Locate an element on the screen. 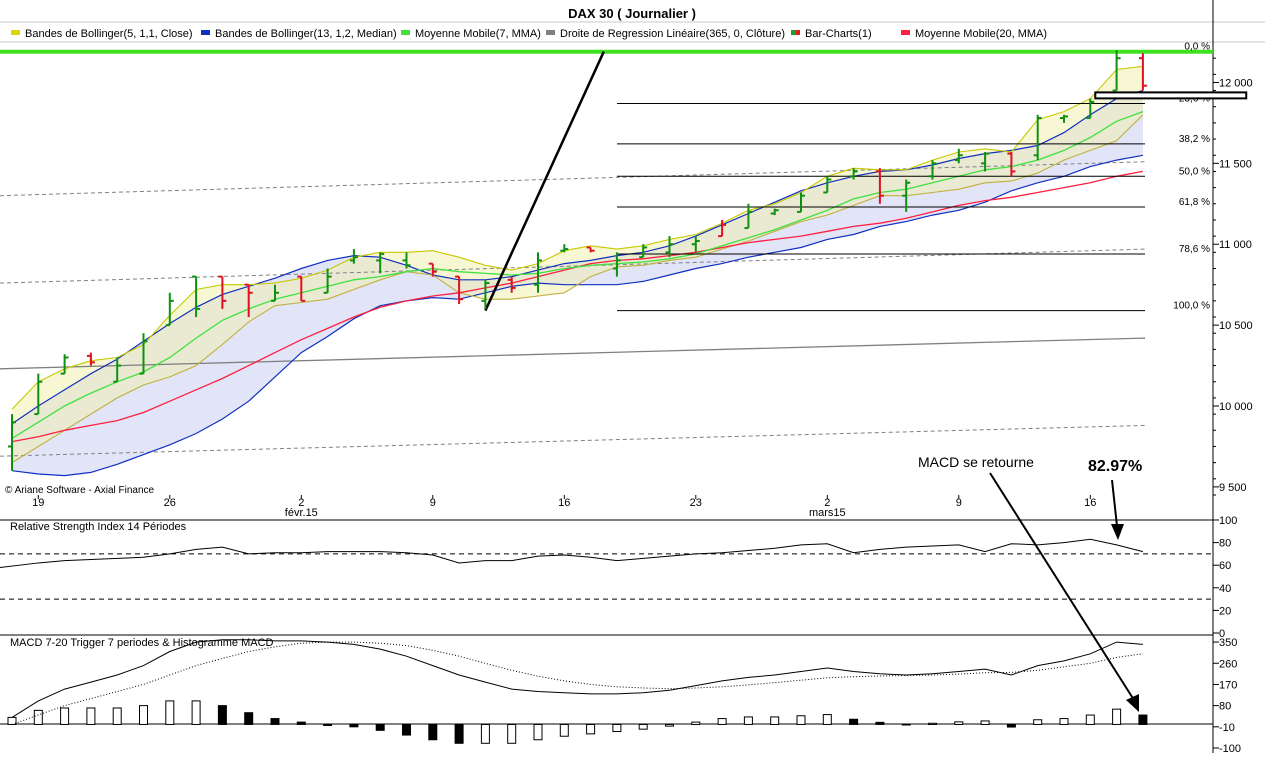 This screenshot has width=1265, height=758. x-month-label: févr.15 is located at coordinates (301, 513).